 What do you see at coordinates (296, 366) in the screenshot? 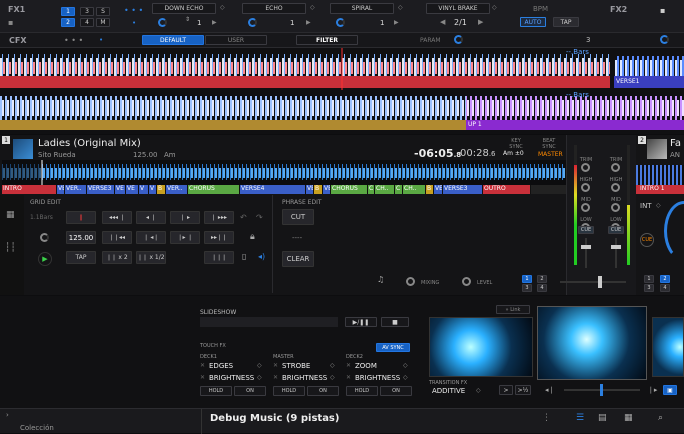
I see `touchfx-master-fx-a: STROBE` at bounding box center [296, 366].